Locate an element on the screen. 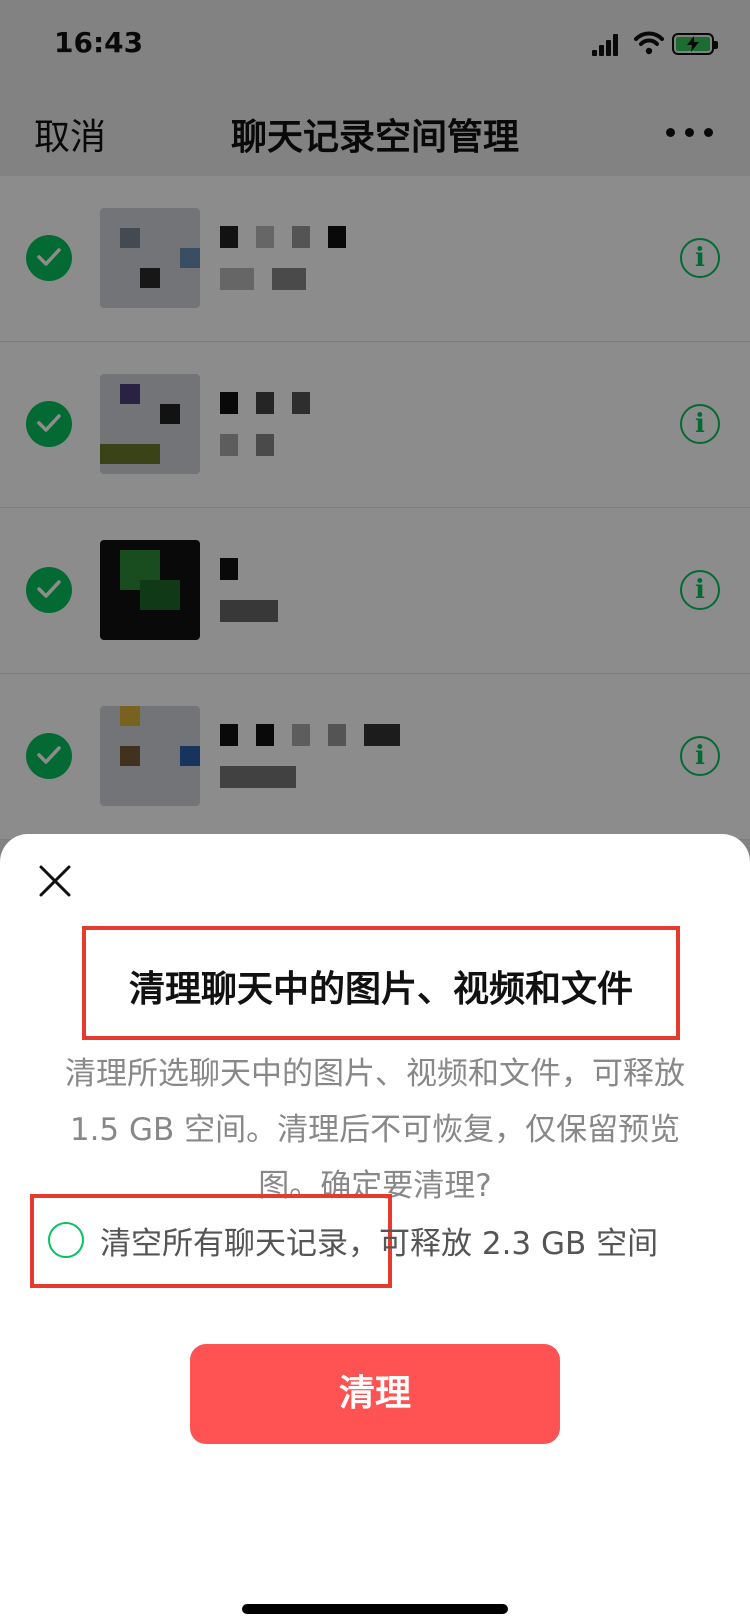 The height and width of the screenshot is (1624, 750). option-label: 清空所有聊天记录，可释放 2.3 GB 空间 is located at coordinates (379, 1244).